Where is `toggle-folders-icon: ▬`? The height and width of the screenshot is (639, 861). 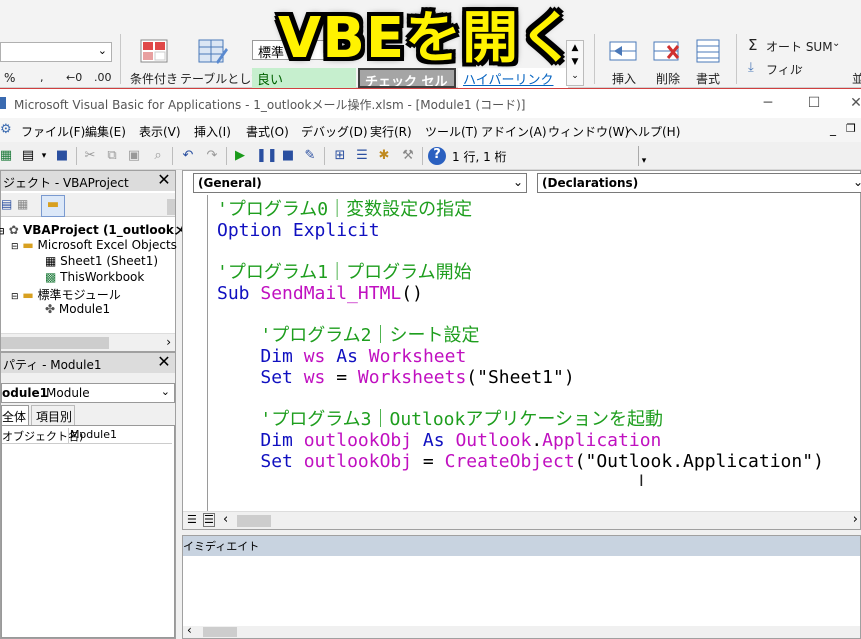 toggle-folders-icon: ▬ is located at coordinates (53, 206).